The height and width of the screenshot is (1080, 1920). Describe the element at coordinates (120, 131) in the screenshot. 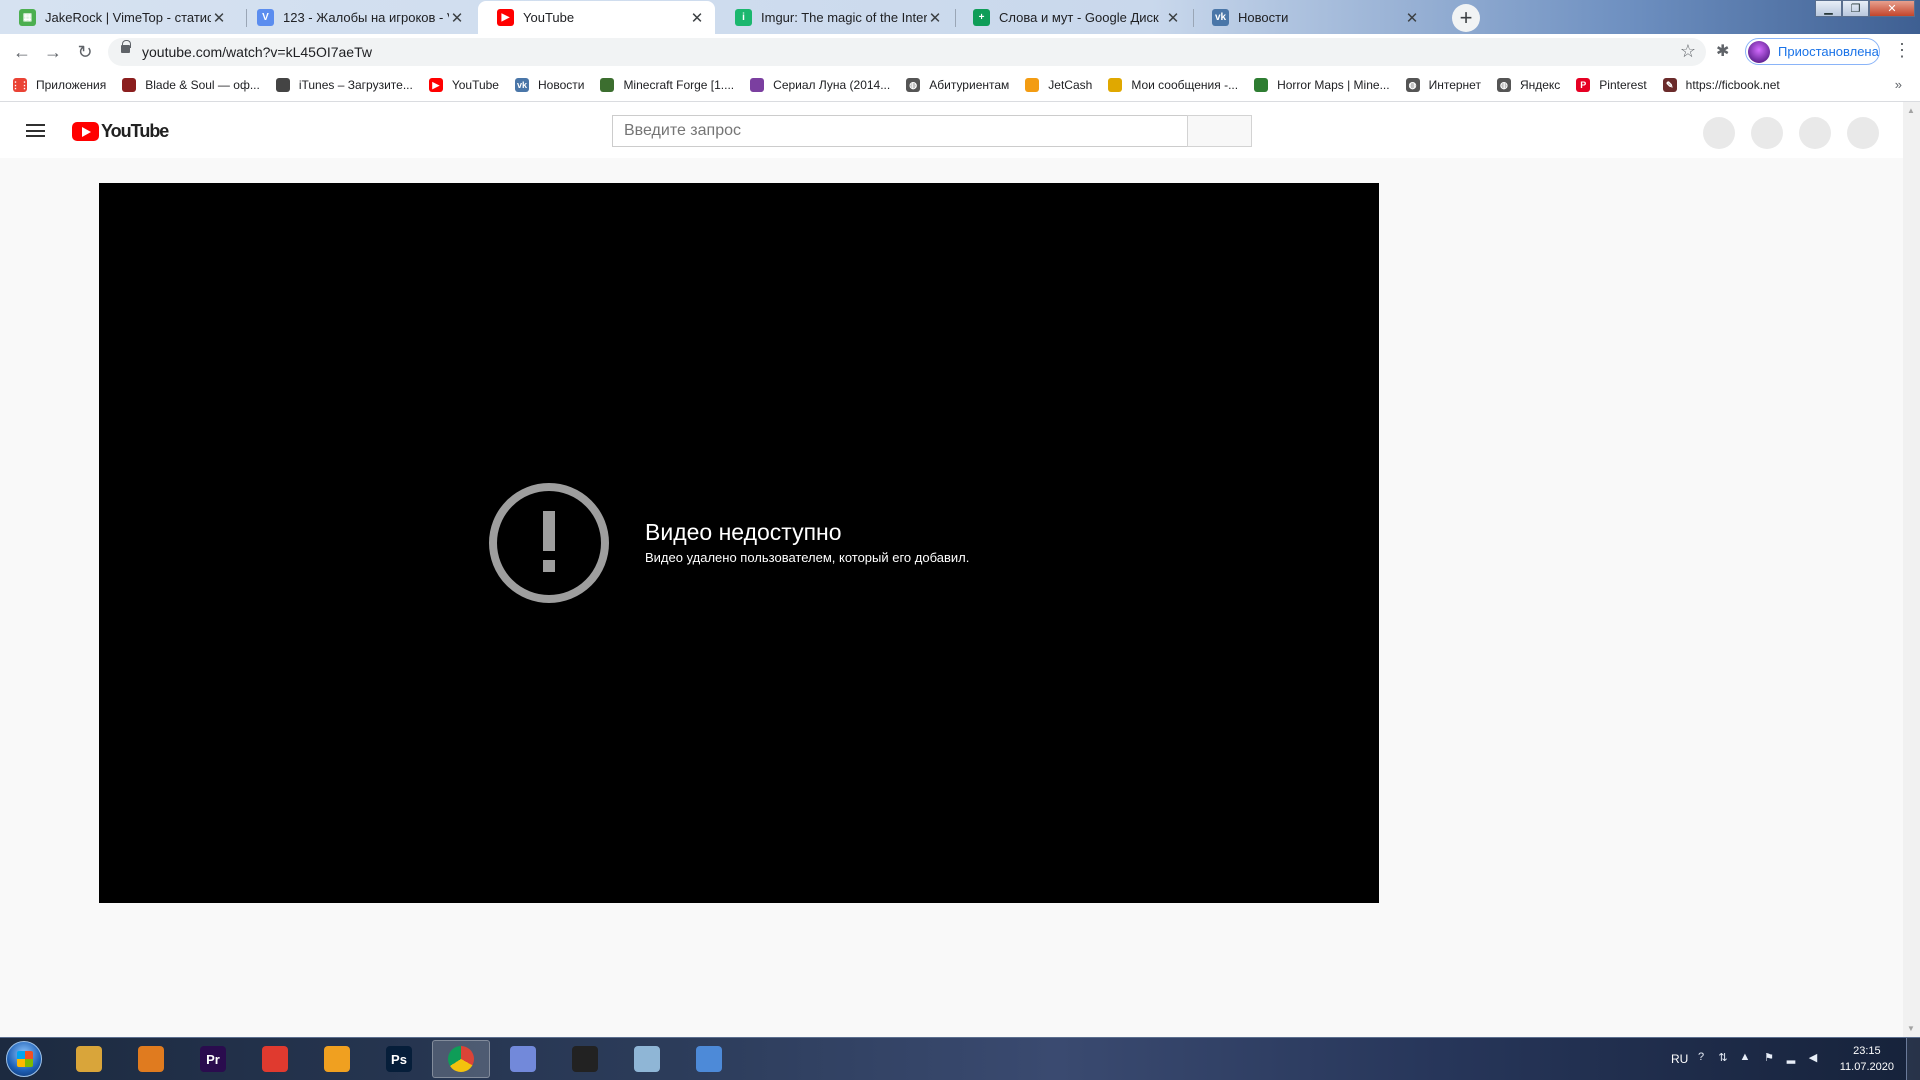

I see `youtube-logo: YouTube` at that location.